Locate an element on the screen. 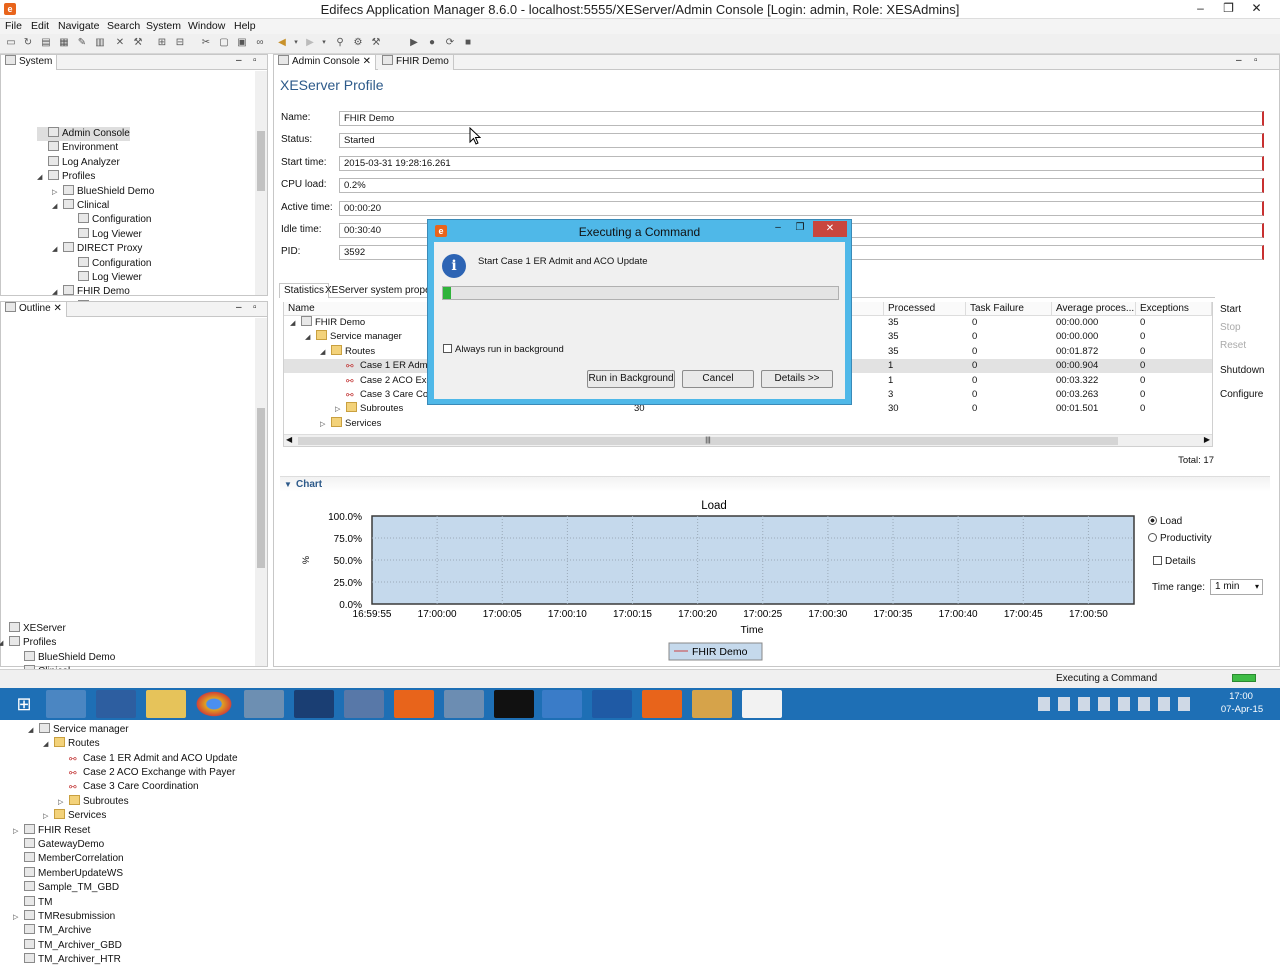 The width and height of the screenshot is (1280, 967). save-icon: ▭ is located at coordinates (11, 43).